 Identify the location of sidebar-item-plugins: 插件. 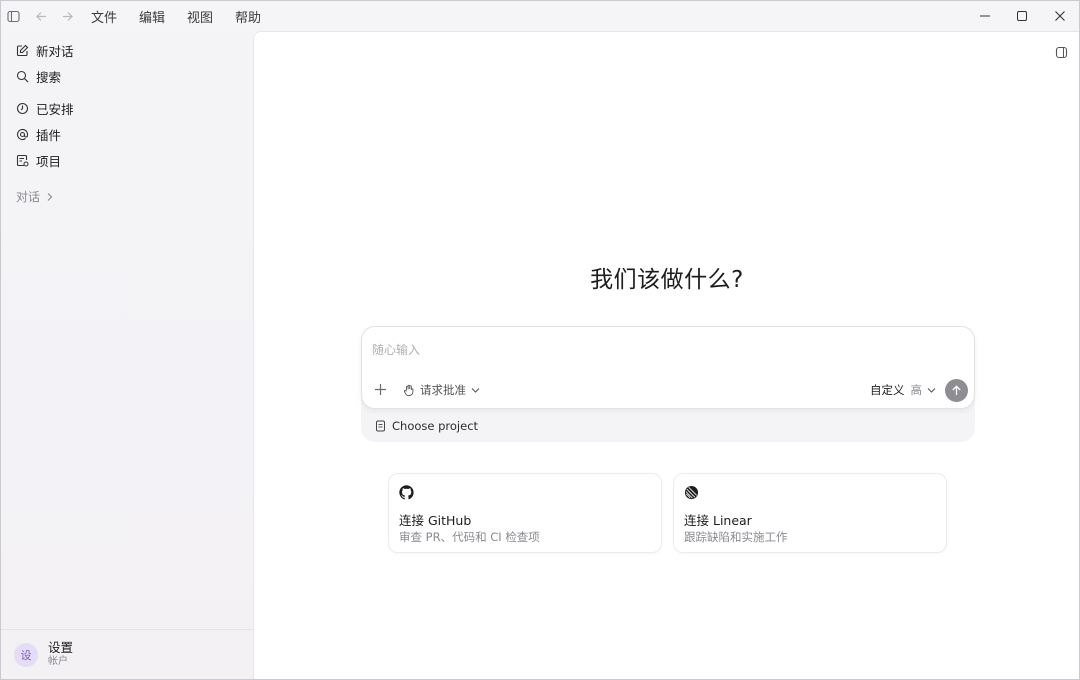
(38, 134).